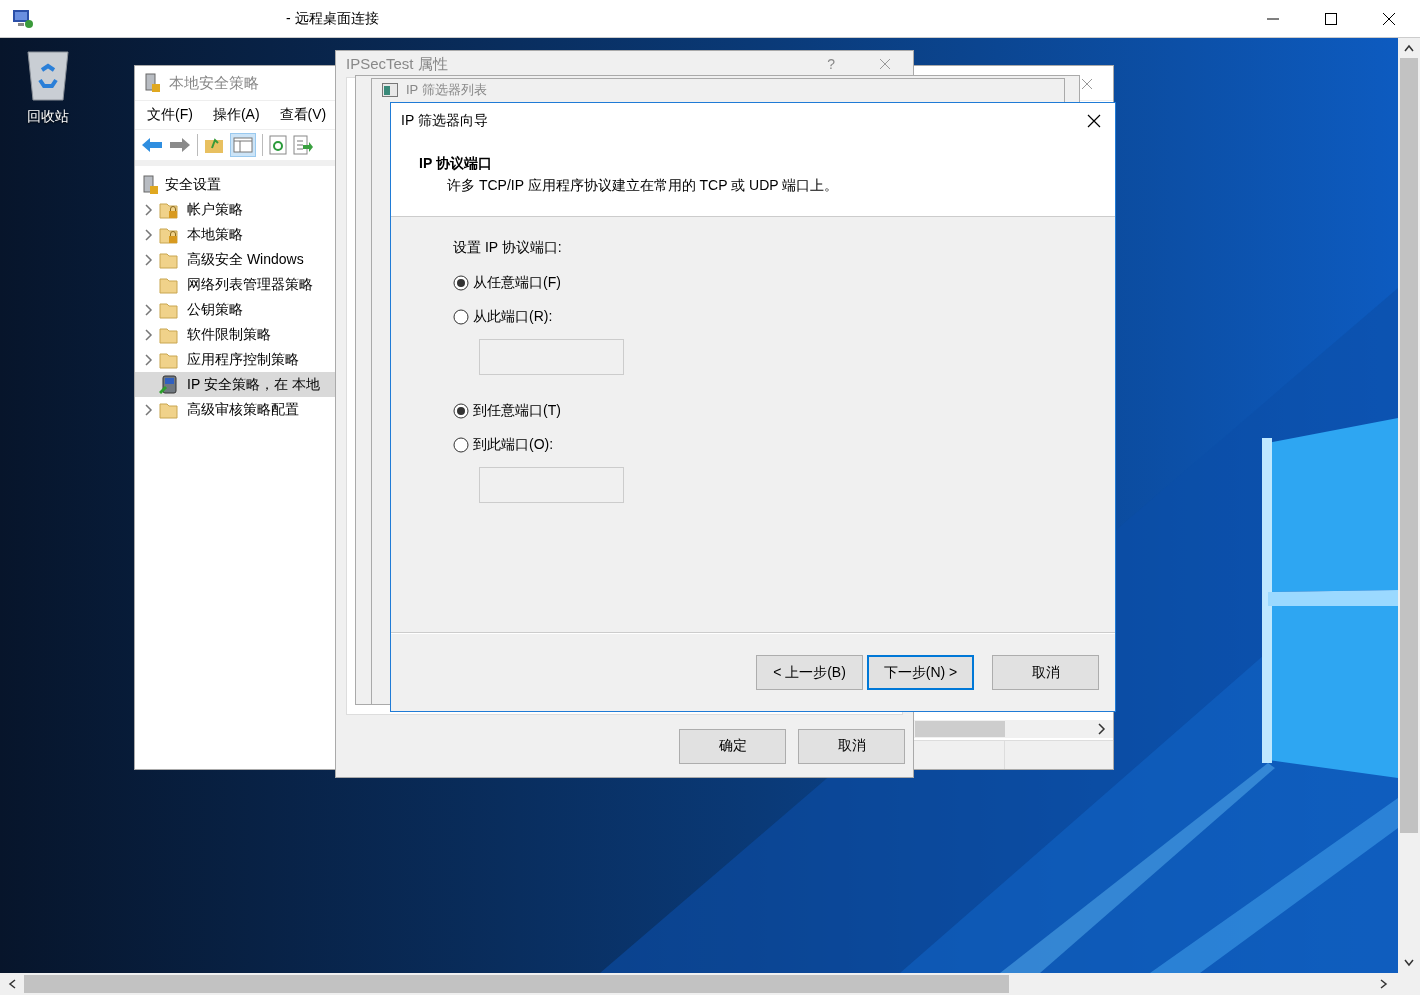  I want to click on window-title: IP 筛选器列表, so click(446, 90).